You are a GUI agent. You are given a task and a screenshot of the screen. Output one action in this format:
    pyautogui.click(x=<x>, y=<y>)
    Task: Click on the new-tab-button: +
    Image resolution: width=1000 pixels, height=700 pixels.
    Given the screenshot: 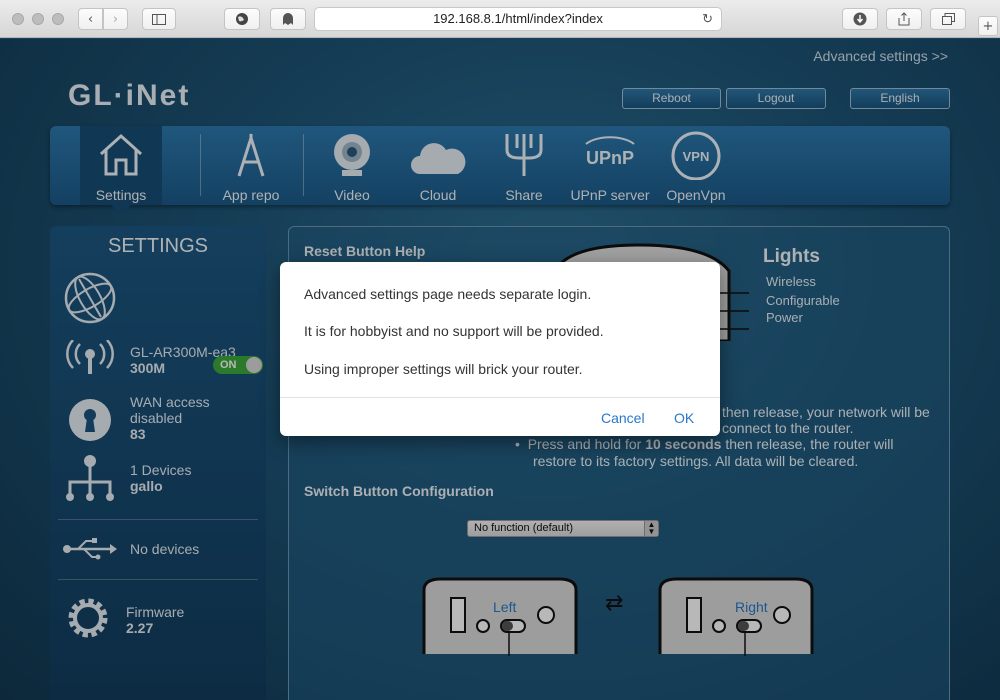 What is the action you would take?
    pyautogui.click(x=988, y=26)
    